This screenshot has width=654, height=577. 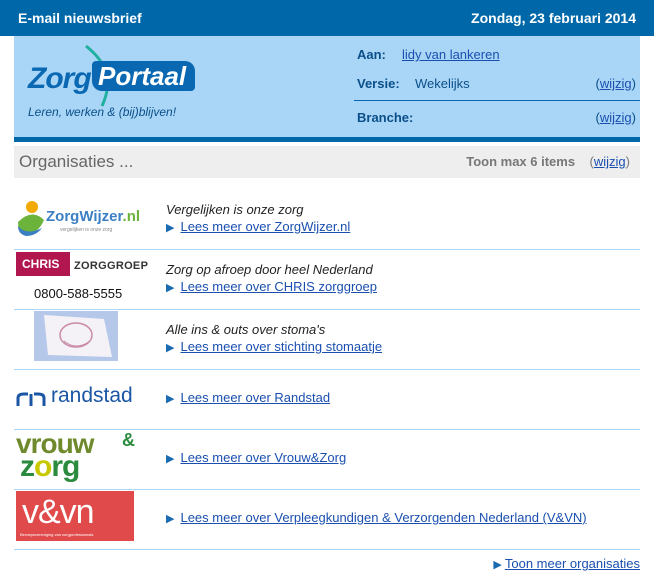 What do you see at coordinates (385, 117) in the screenshot?
I see `branche-label: Branche:` at bounding box center [385, 117].